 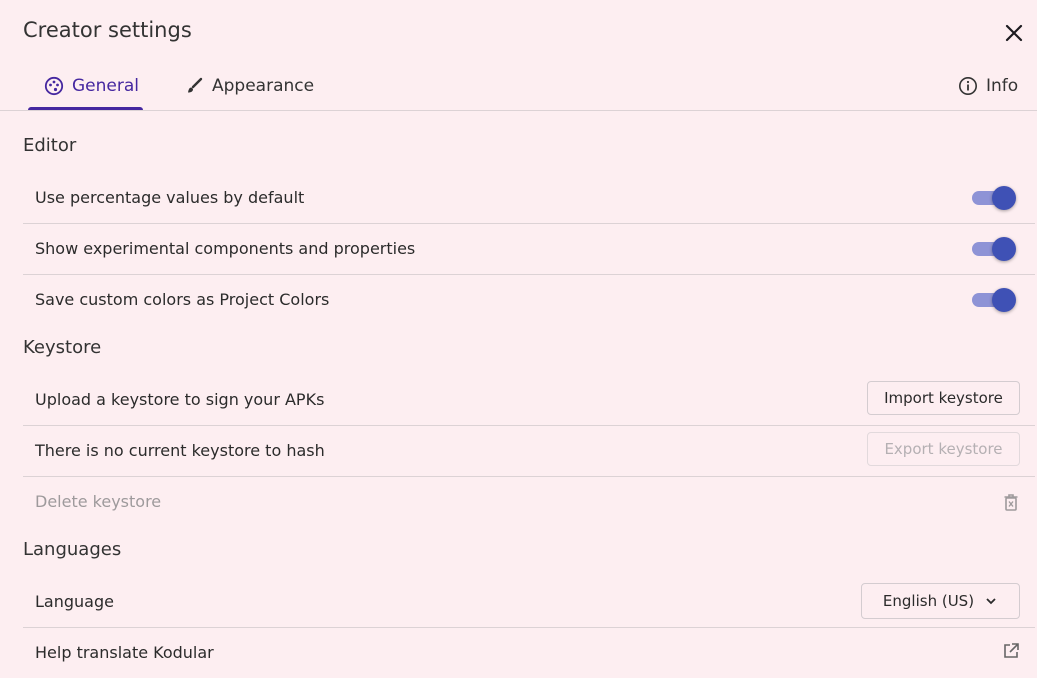 What do you see at coordinates (518, 87) in the screenshot?
I see `tab-bar: General Appearance Info` at bounding box center [518, 87].